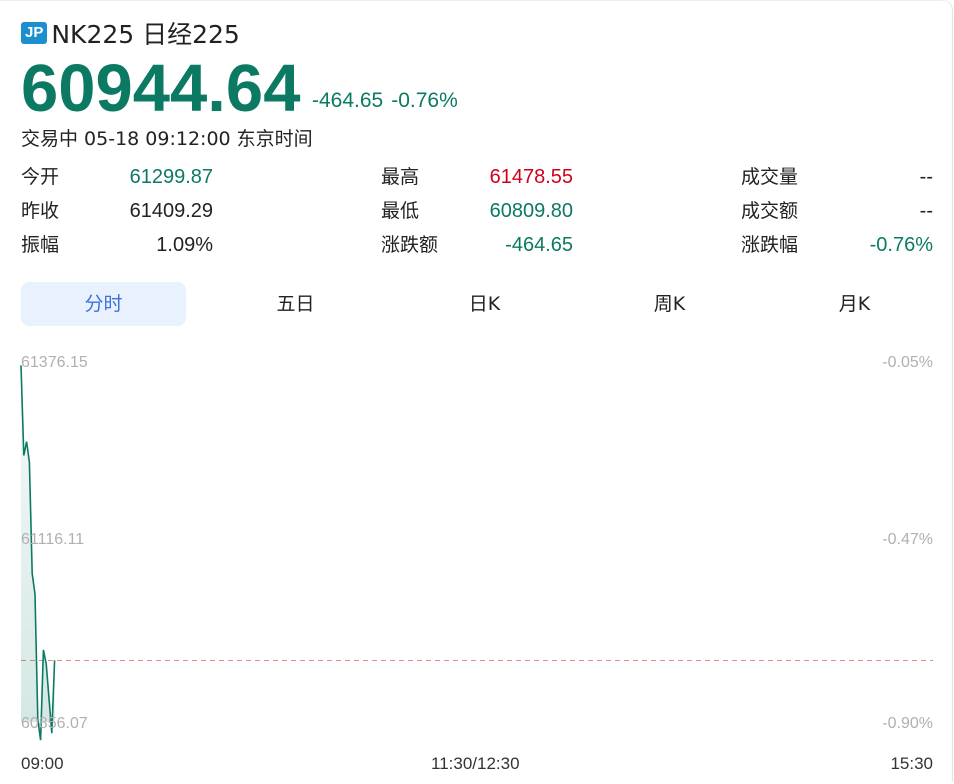 Image resolution: width=954 pixels, height=784 pixels. What do you see at coordinates (484, 304) in the screenshot?
I see `tab-daily-k: 日K` at bounding box center [484, 304].